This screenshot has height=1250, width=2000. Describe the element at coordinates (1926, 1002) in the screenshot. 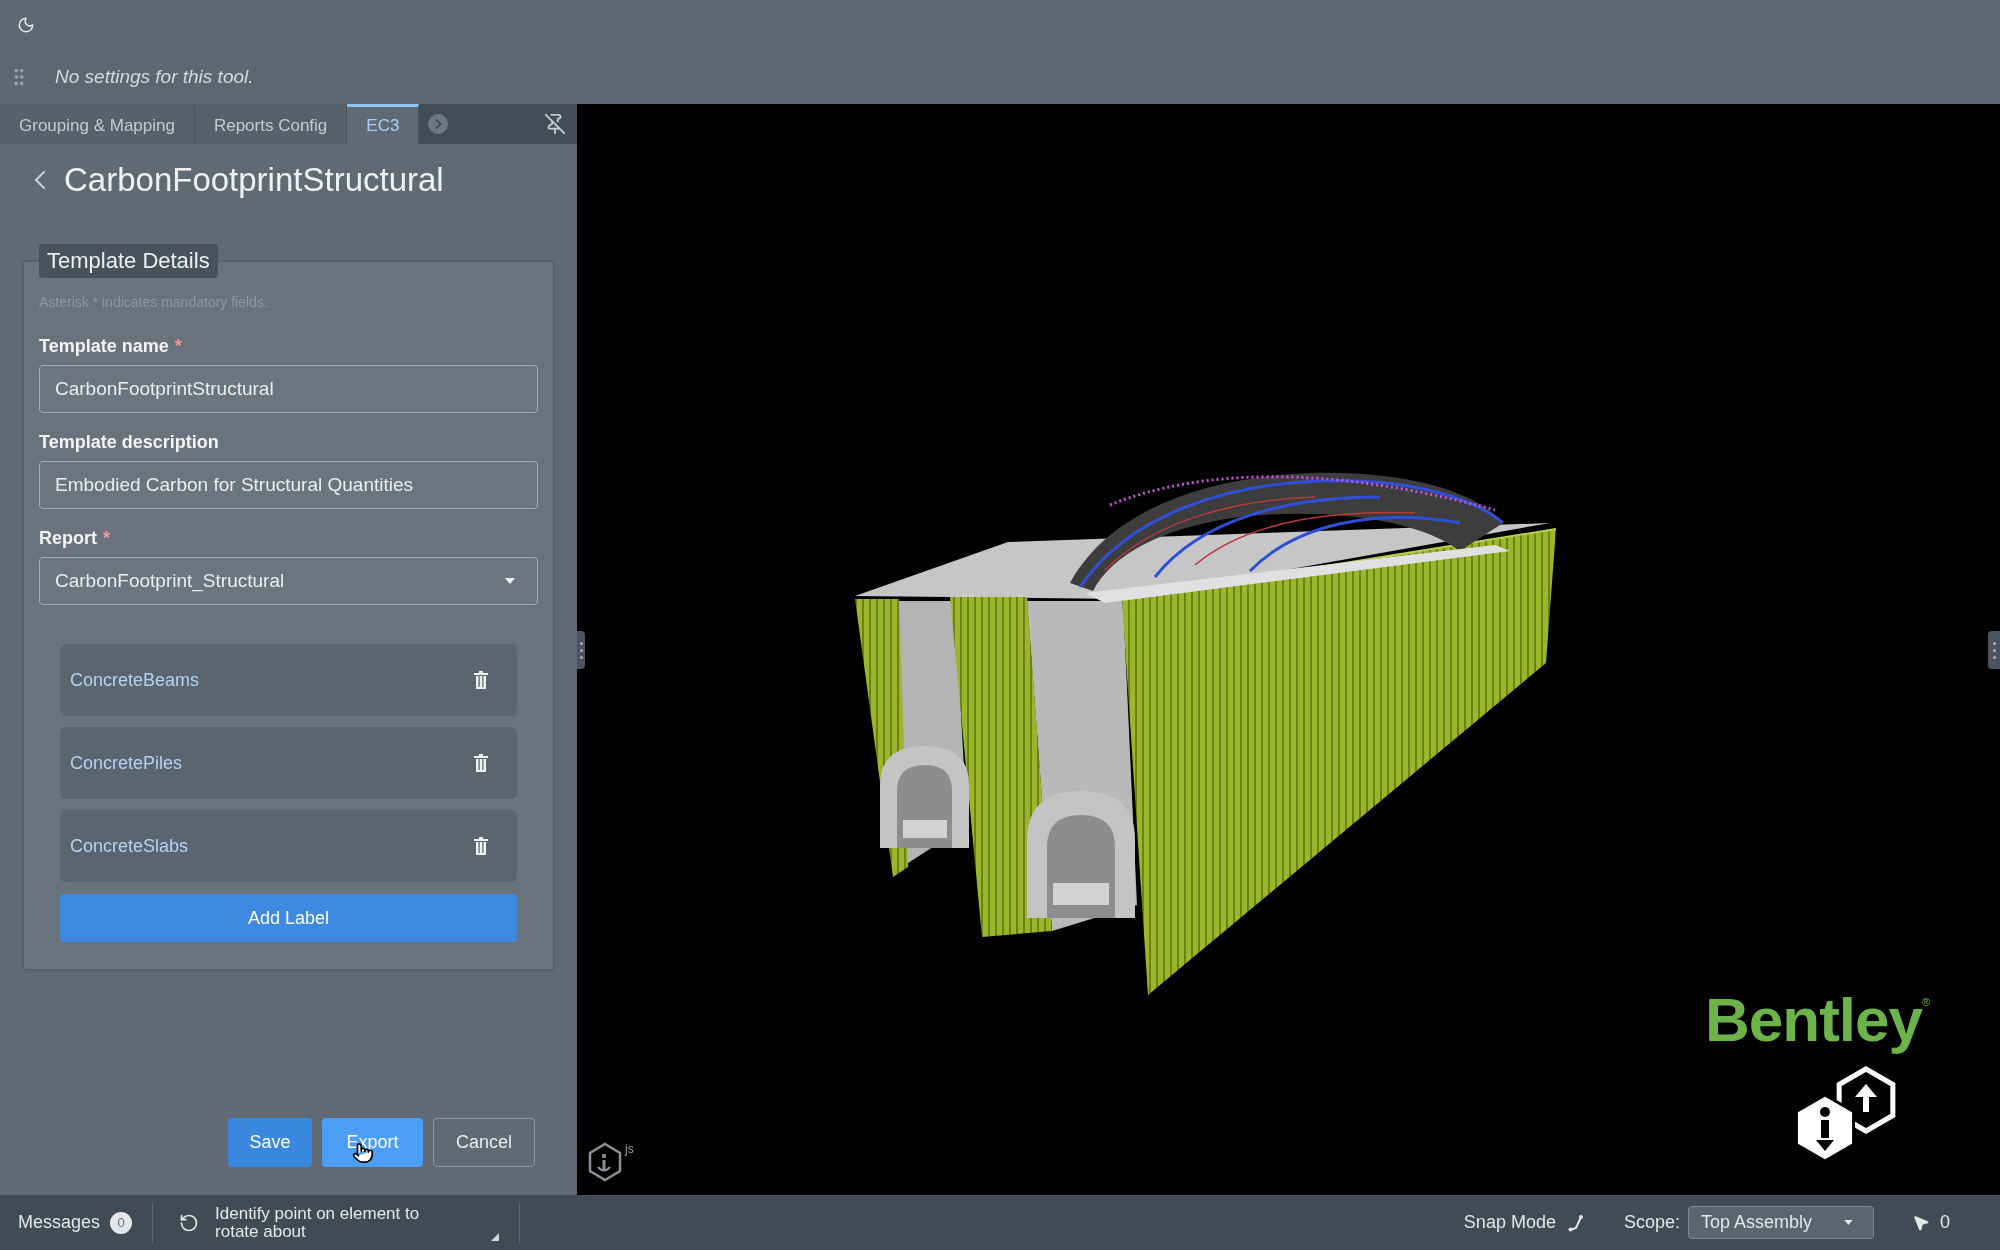

I see `registered-mark: ®` at that location.